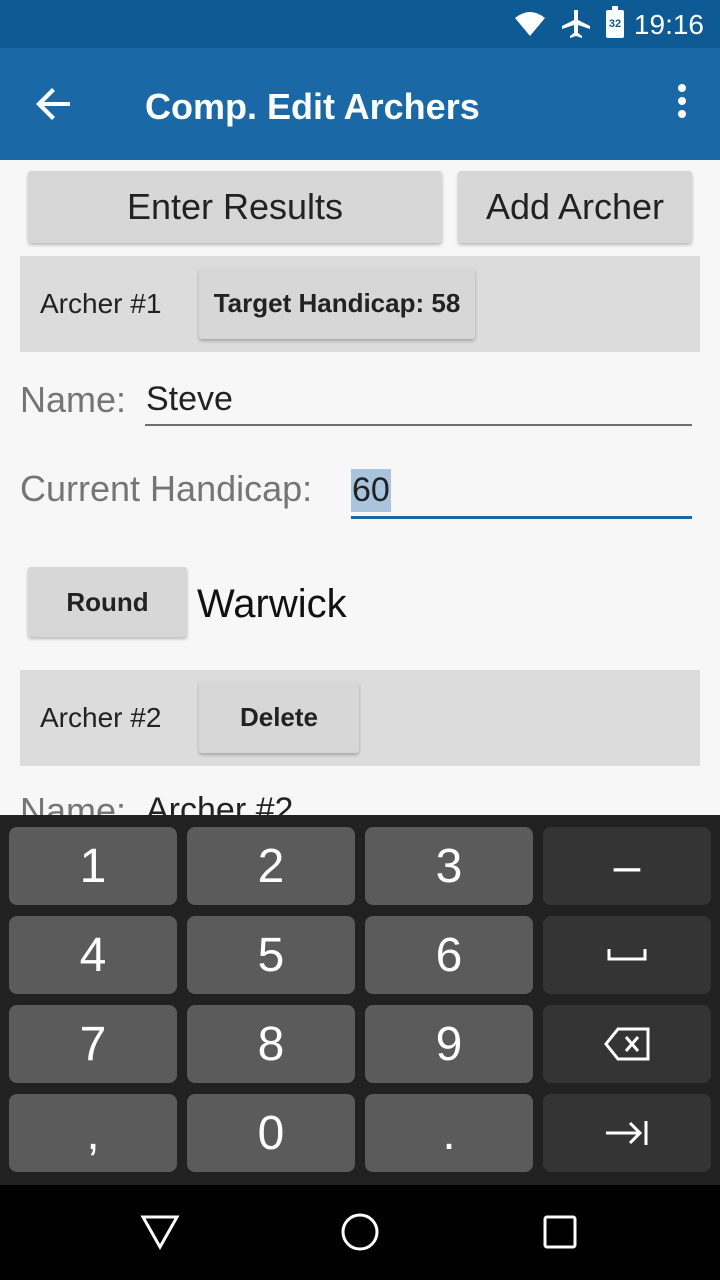 This screenshot has height=1280, width=720. What do you see at coordinates (73, 399) in the screenshot?
I see `name-label: Name:` at bounding box center [73, 399].